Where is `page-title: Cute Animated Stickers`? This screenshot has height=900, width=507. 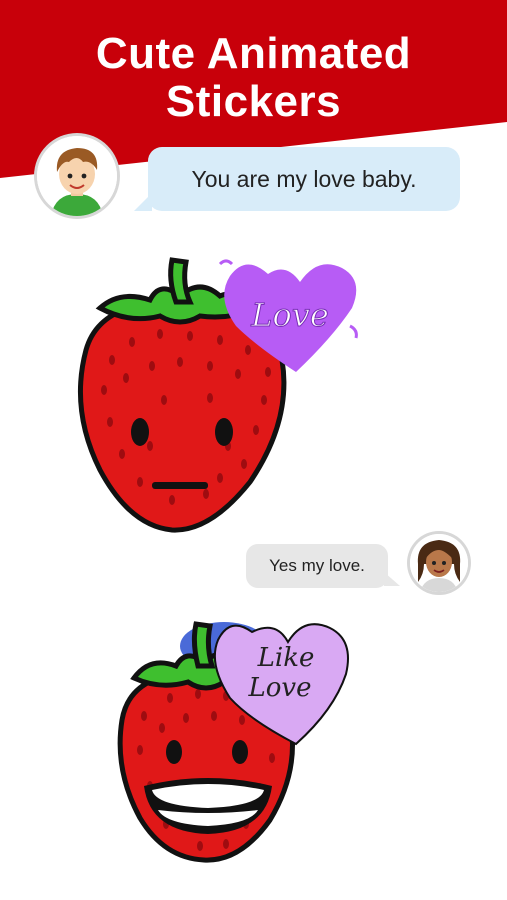
page-title: Cute Animated Stickers is located at coordinates (253, 78).